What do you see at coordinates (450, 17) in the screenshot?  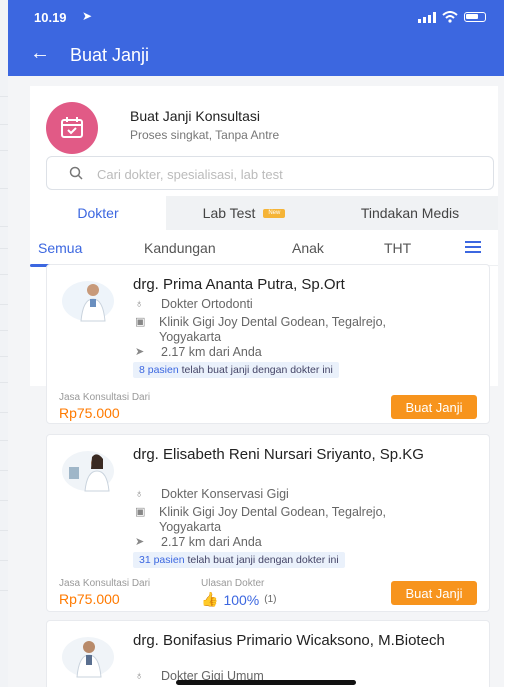 I see `wifi-icon` at bounding box center [450, 17].